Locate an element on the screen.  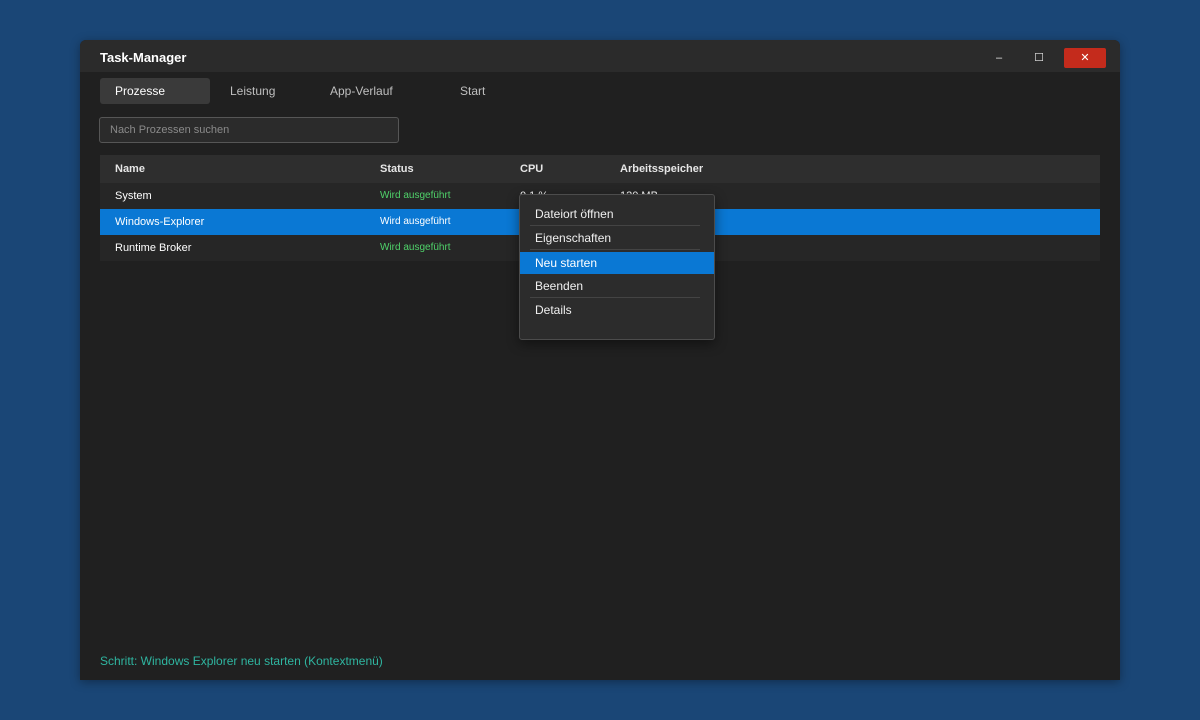
table-header: Name Status CPU Arbeitsspeicher is located at coordinates (600, 169).